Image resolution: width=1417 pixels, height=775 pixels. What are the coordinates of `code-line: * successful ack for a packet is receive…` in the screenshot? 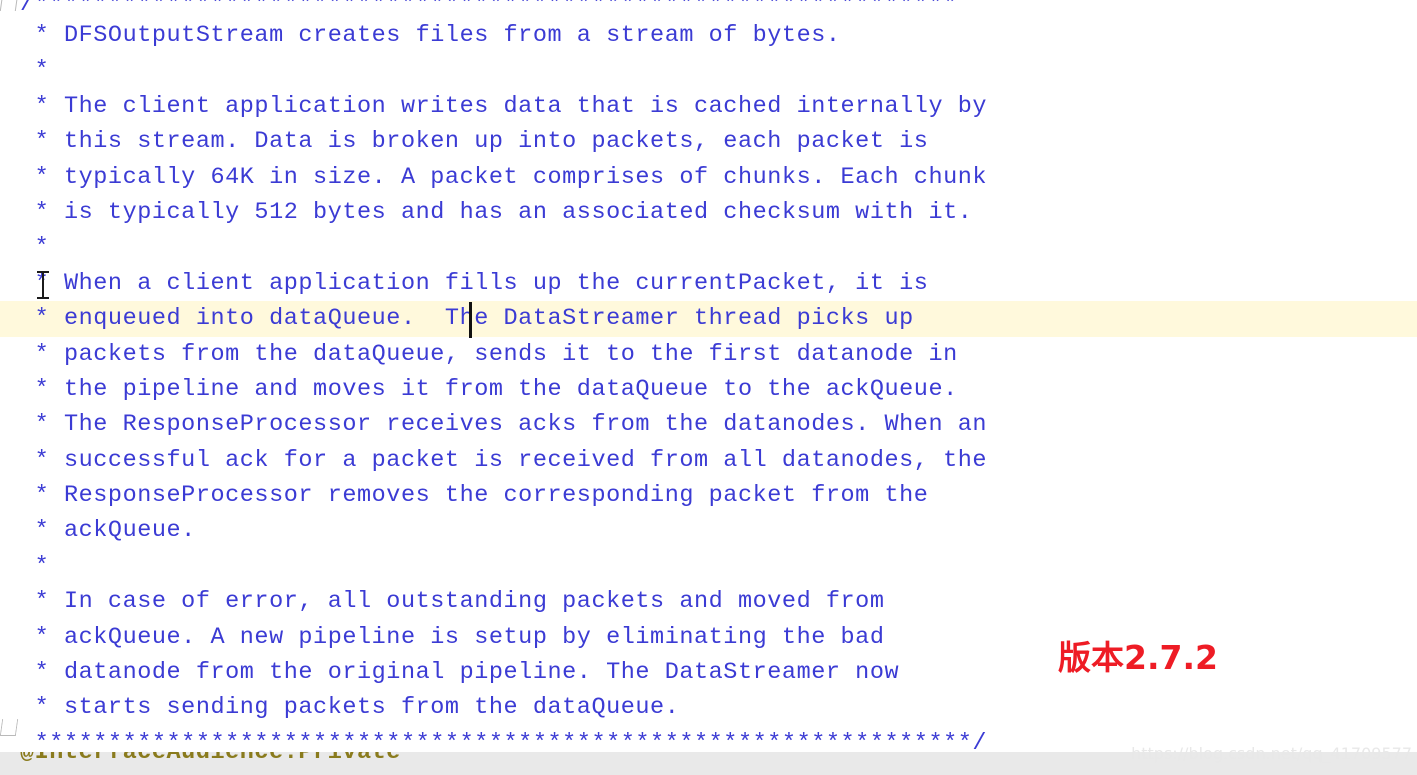 It's located at (708, 460).